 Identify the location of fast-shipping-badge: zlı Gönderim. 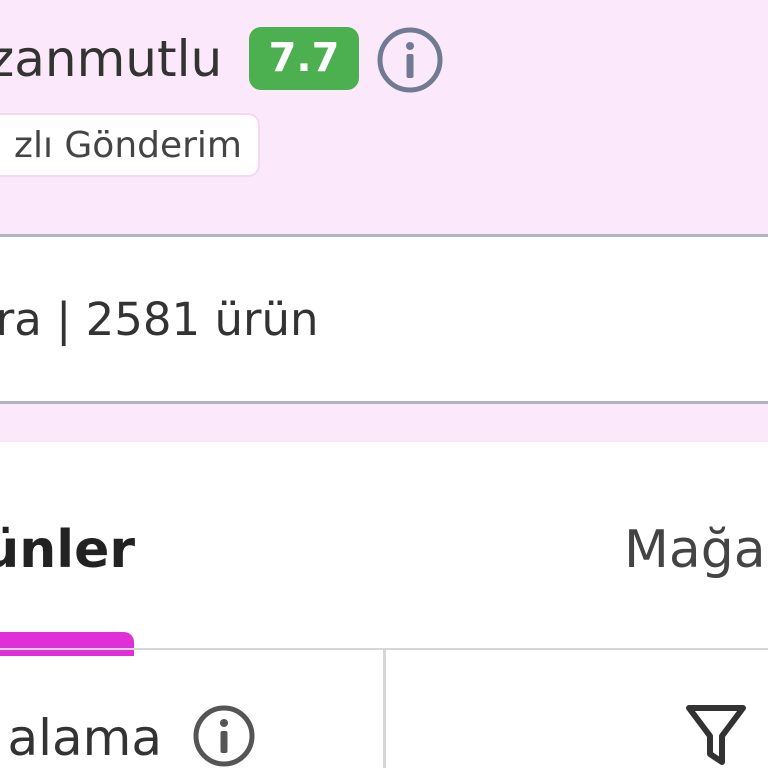
(130, 145).